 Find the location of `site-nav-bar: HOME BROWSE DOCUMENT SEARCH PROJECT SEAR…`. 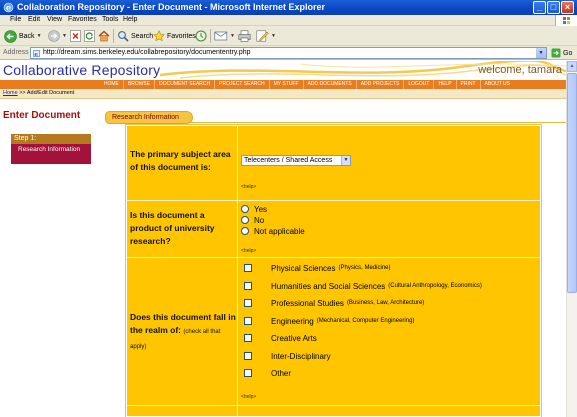

site-nav-bar: HOME BROWSE DOCUMENT SEARCH PROJECT SEAR… is located at coordinates (283, 84).